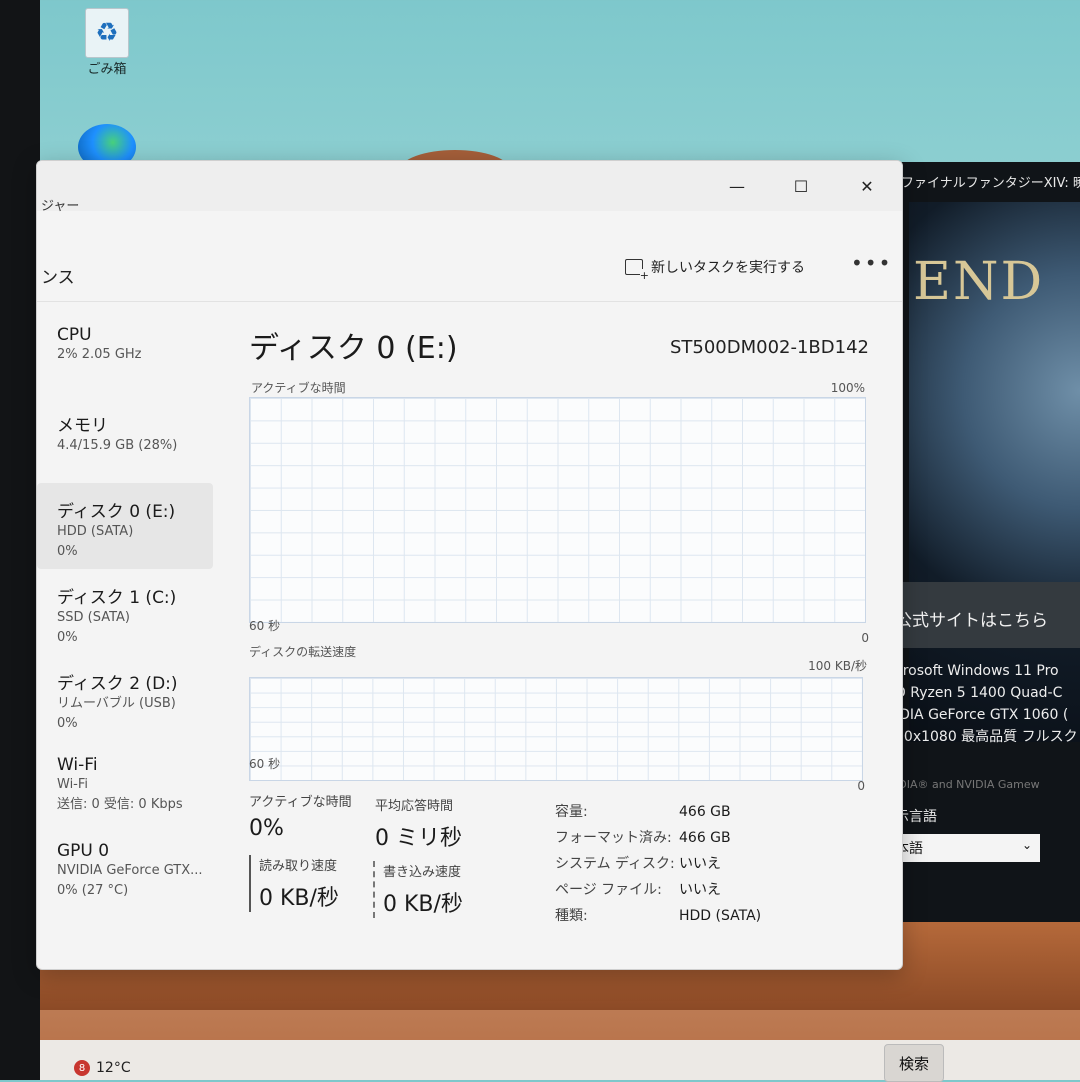 The width and height of the screenshot is (1080, 1082). What do you see at coordinates (82, 1068) in the screenshot?
I see `weather-badge: 8` at bounding box center [82, 1068].